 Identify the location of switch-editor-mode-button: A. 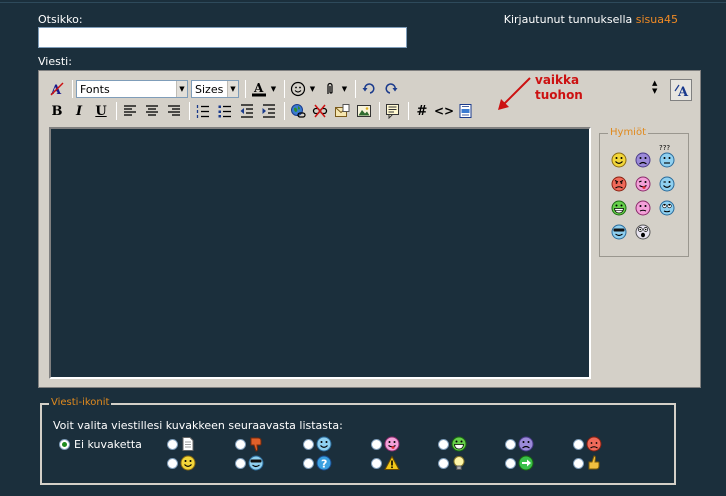
(681, 90).